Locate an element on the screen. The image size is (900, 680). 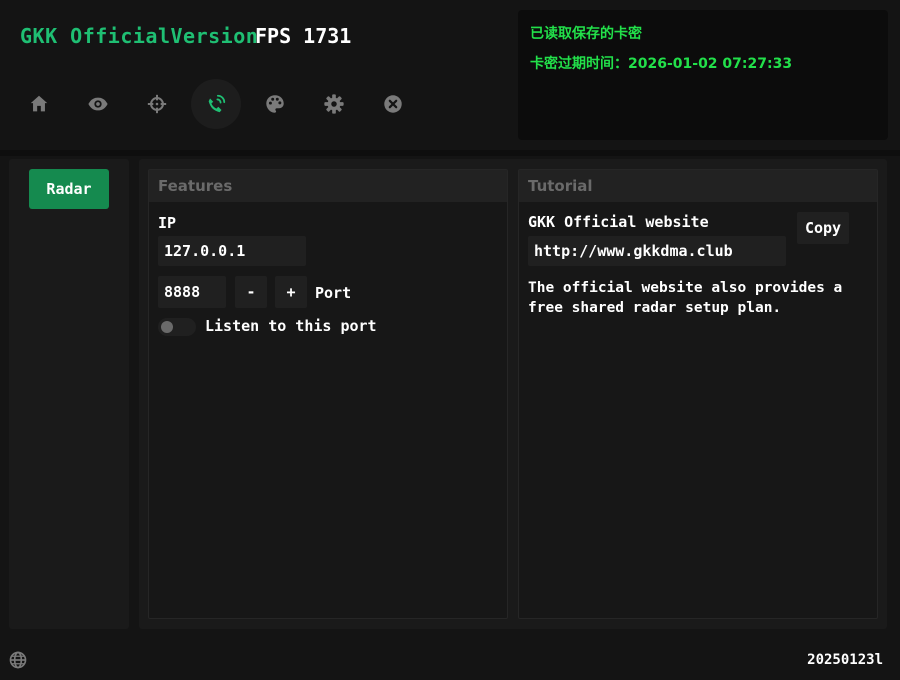
nav-aim is located at coordinates (157, 104).